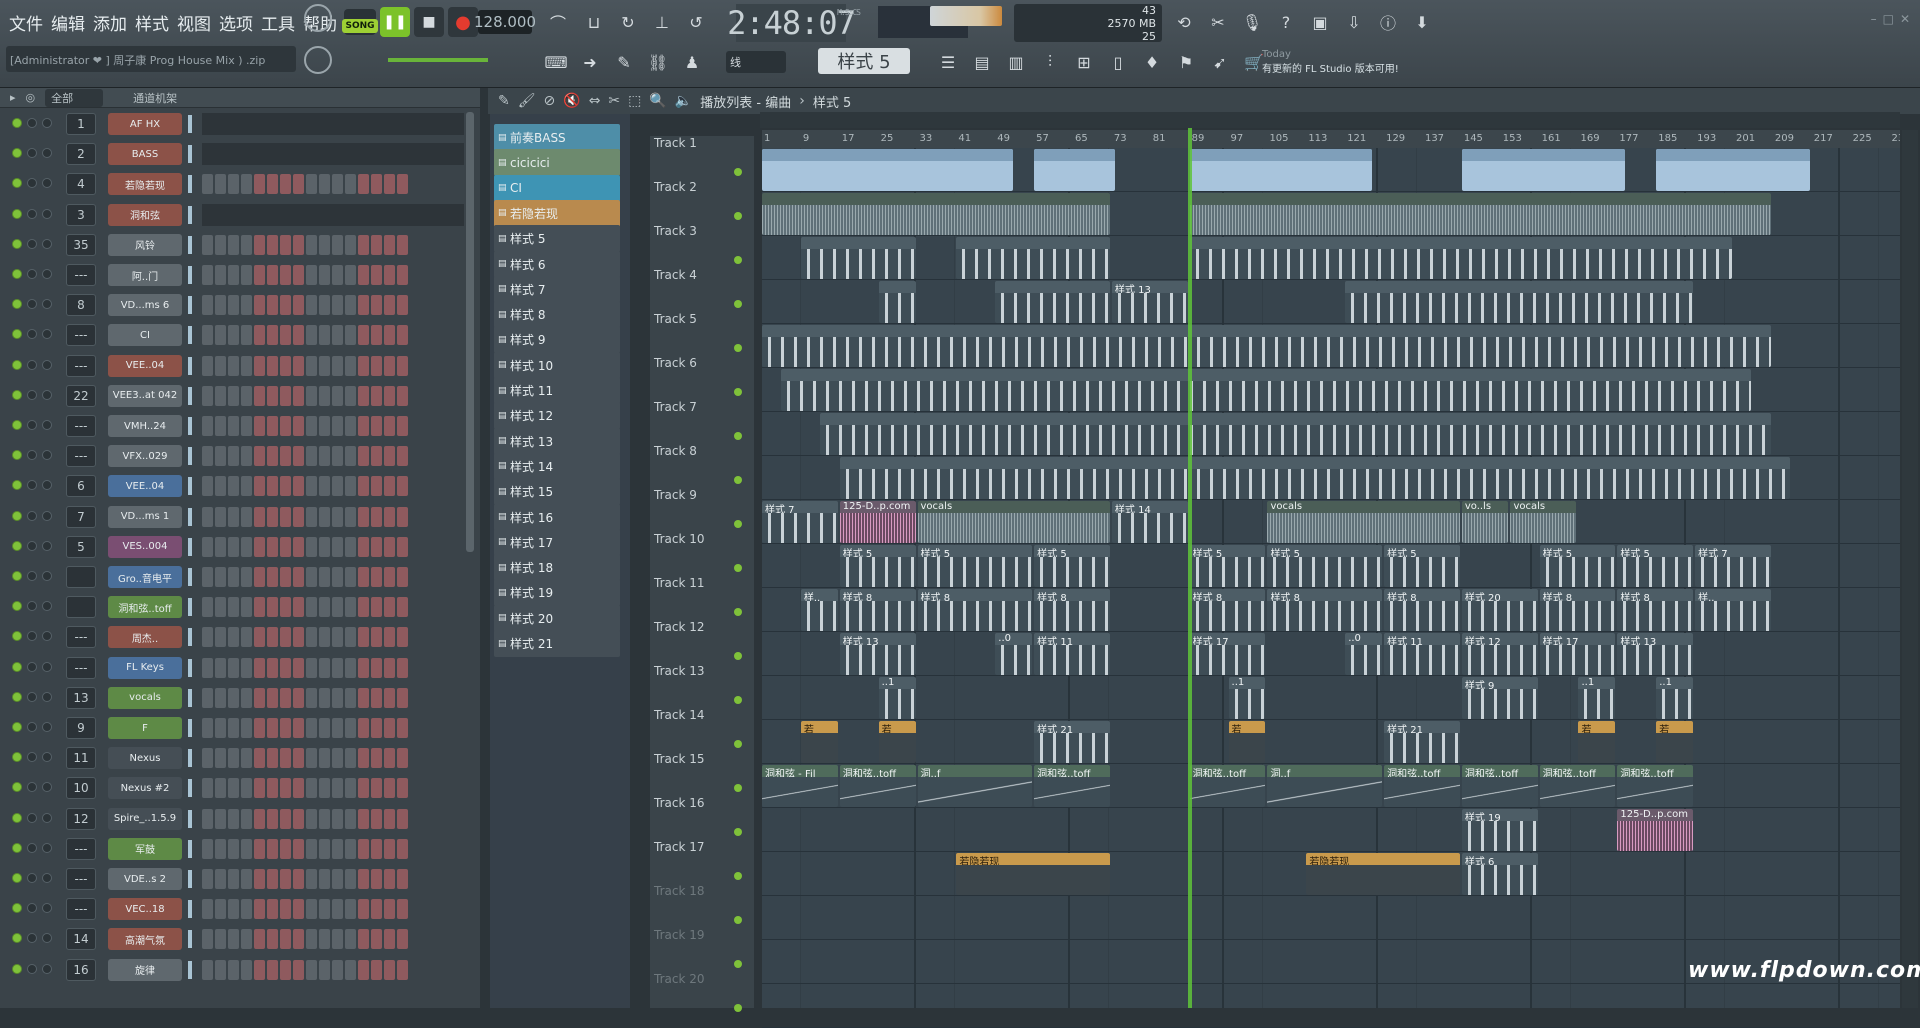 This screenshot has width=1920, height=1028. Describe the element at coordinates (975, 786) in the screenshot. I see `playlist-clip: 洞..f` at that location.